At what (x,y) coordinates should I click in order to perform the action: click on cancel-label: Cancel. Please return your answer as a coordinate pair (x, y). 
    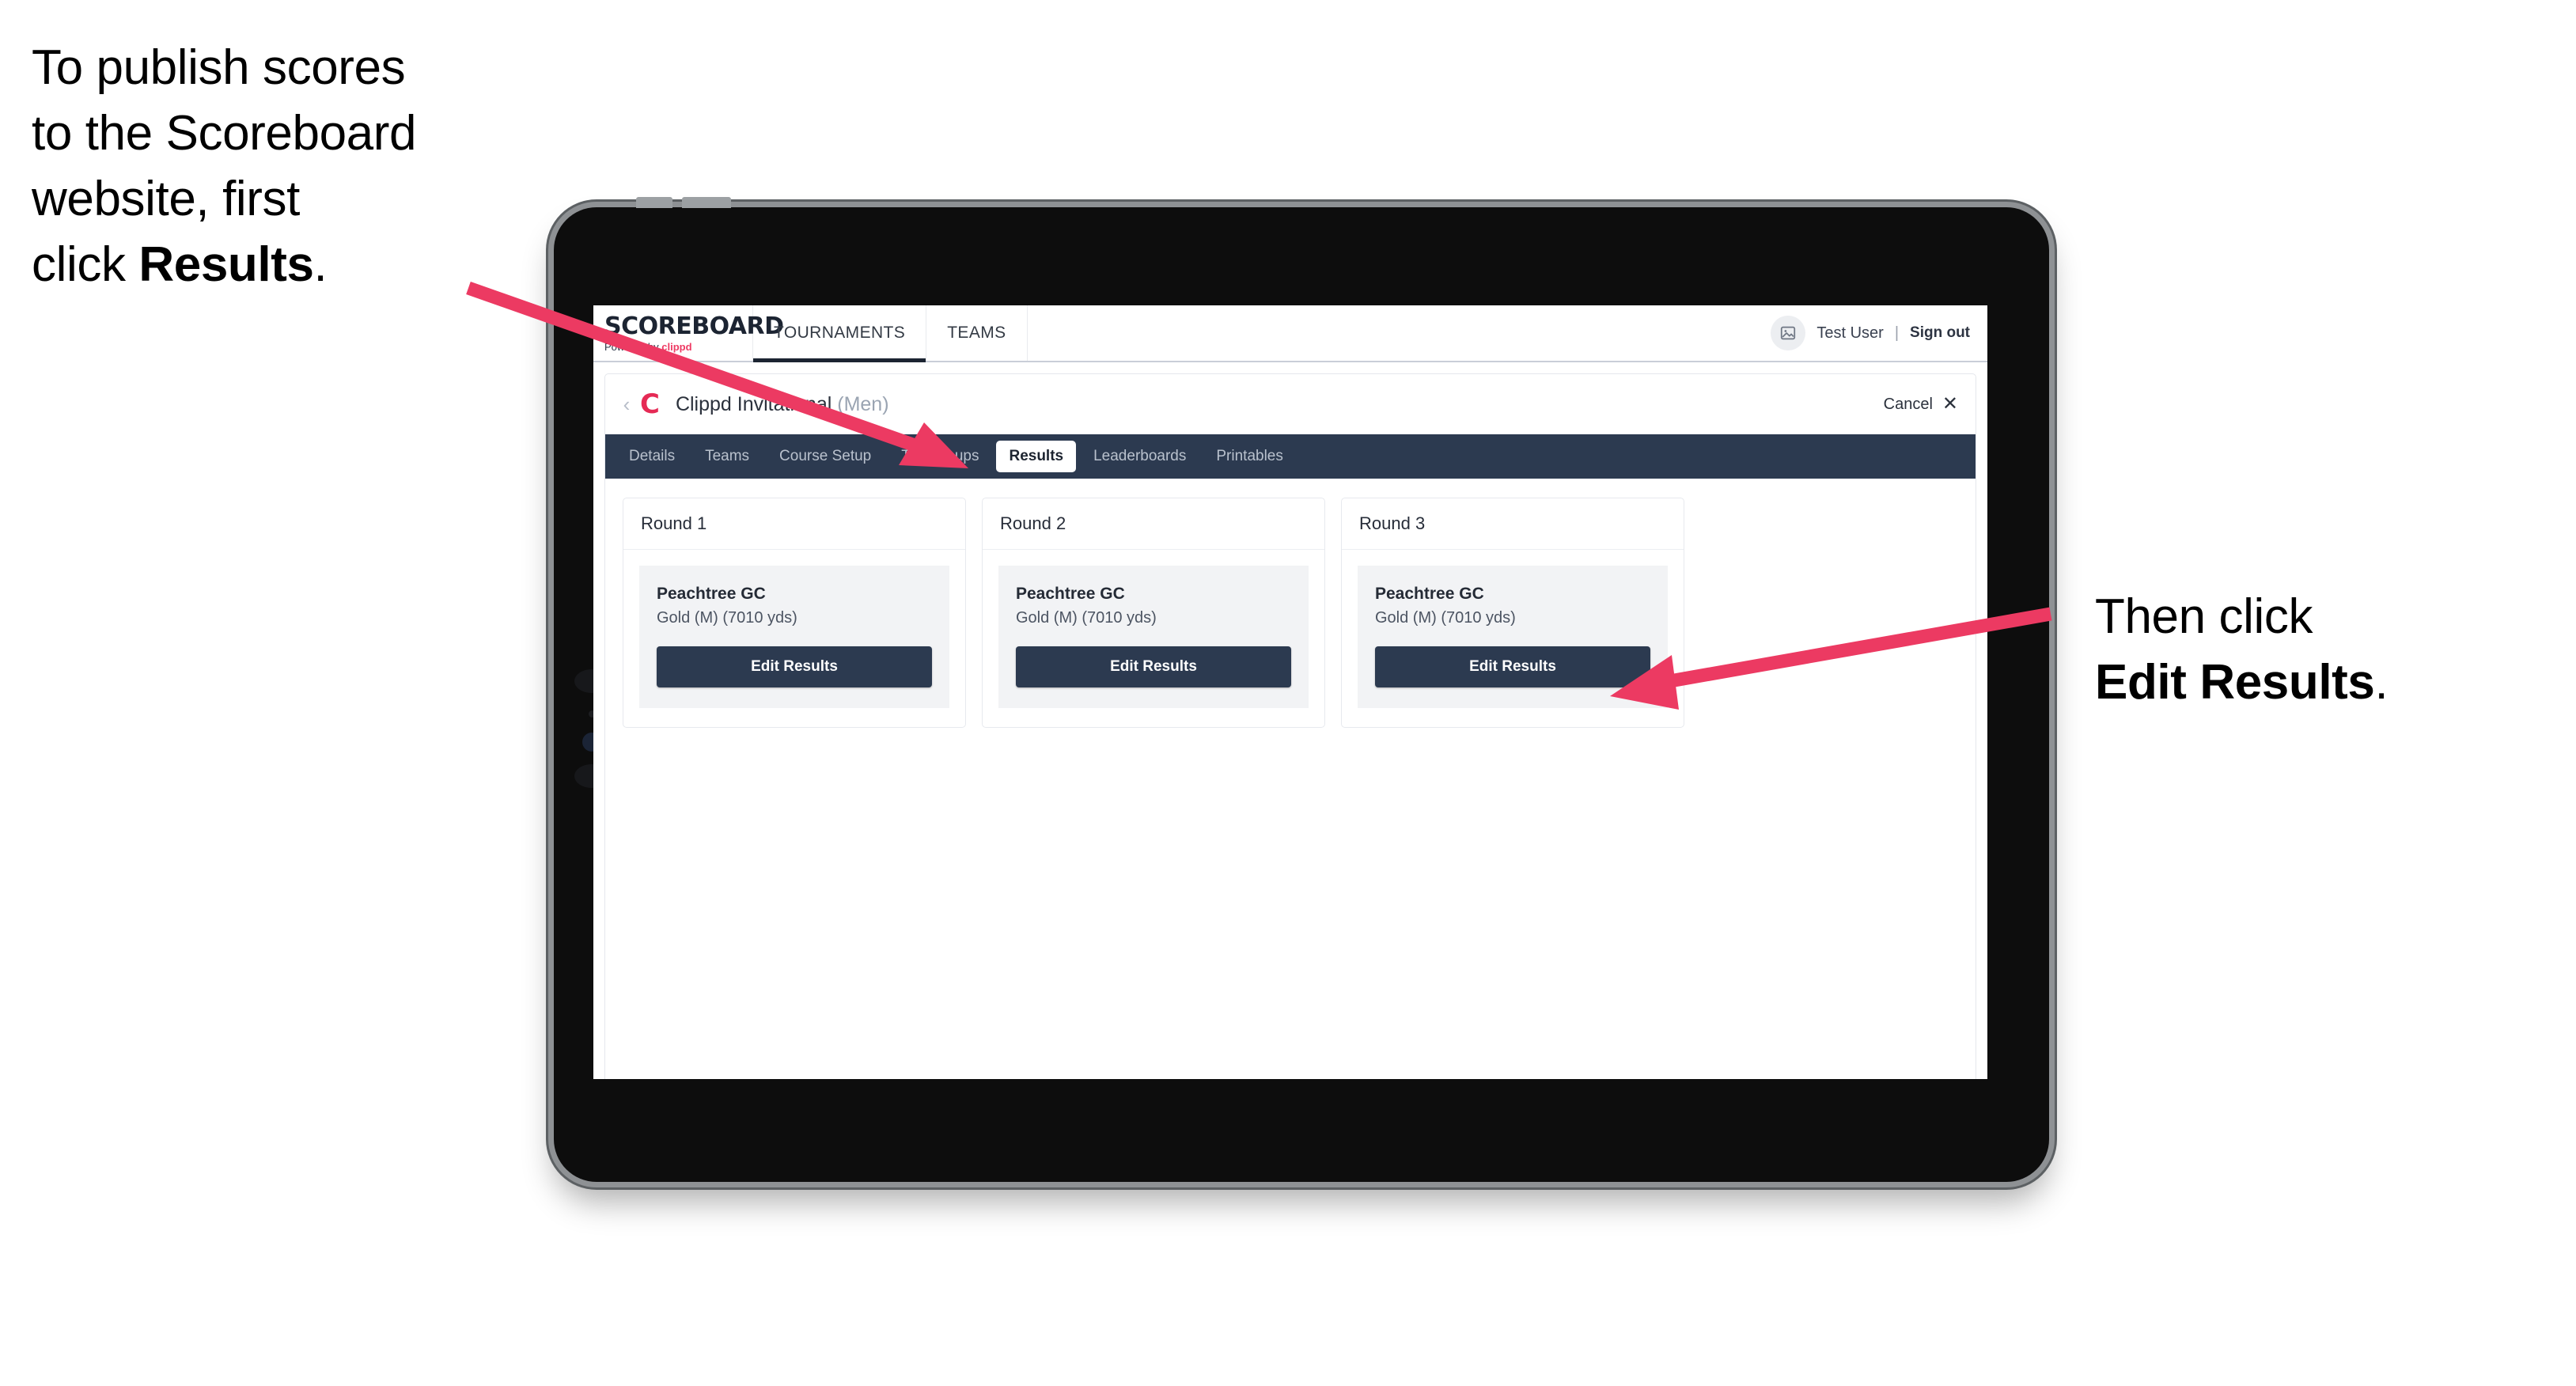
    Looking at the image, I should click on (1908, 404).